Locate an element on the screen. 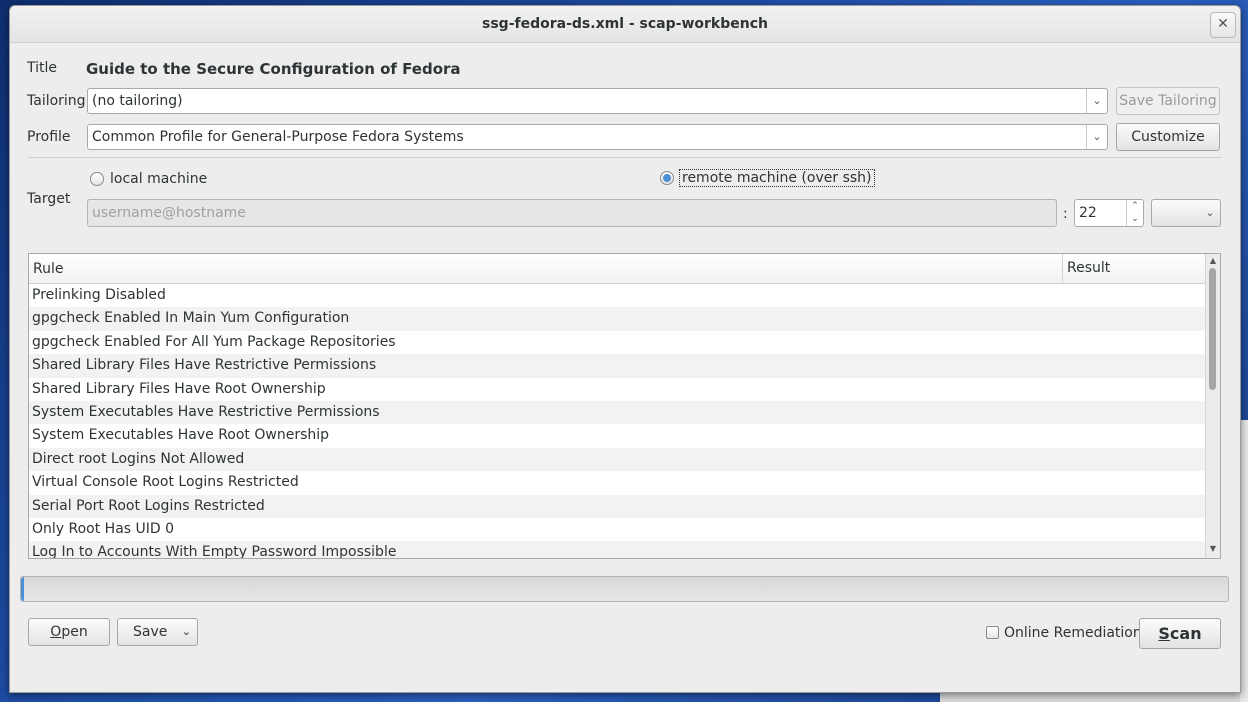  scan-progress-bar is located at coordinates (624, 589).